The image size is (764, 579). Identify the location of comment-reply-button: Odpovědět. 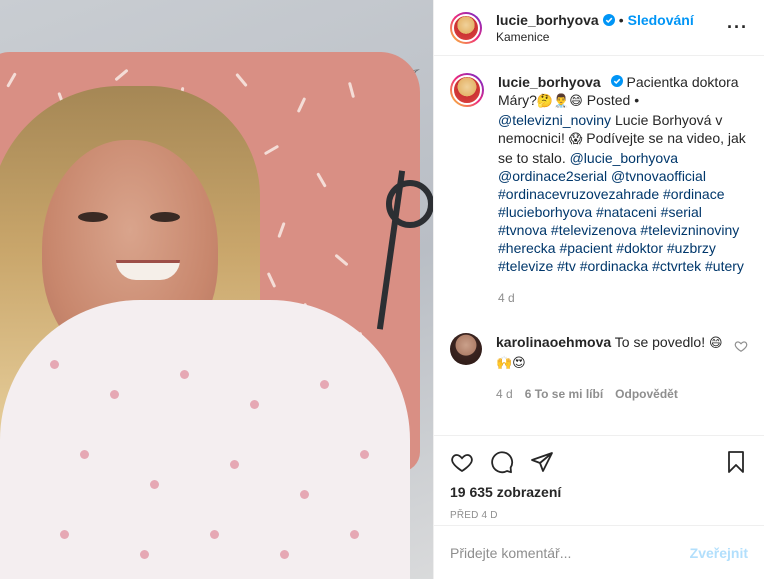
(646, 394).